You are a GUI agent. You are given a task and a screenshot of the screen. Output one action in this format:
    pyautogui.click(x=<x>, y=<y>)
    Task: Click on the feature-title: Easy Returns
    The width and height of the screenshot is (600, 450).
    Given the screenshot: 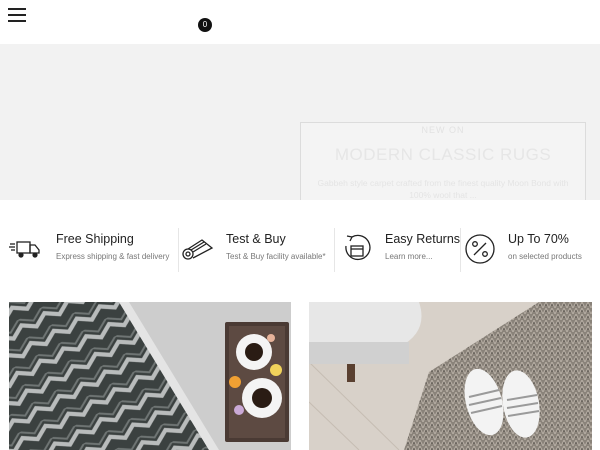 What is the action you would take?
    pyautogui.click(x=423, y=239)
    